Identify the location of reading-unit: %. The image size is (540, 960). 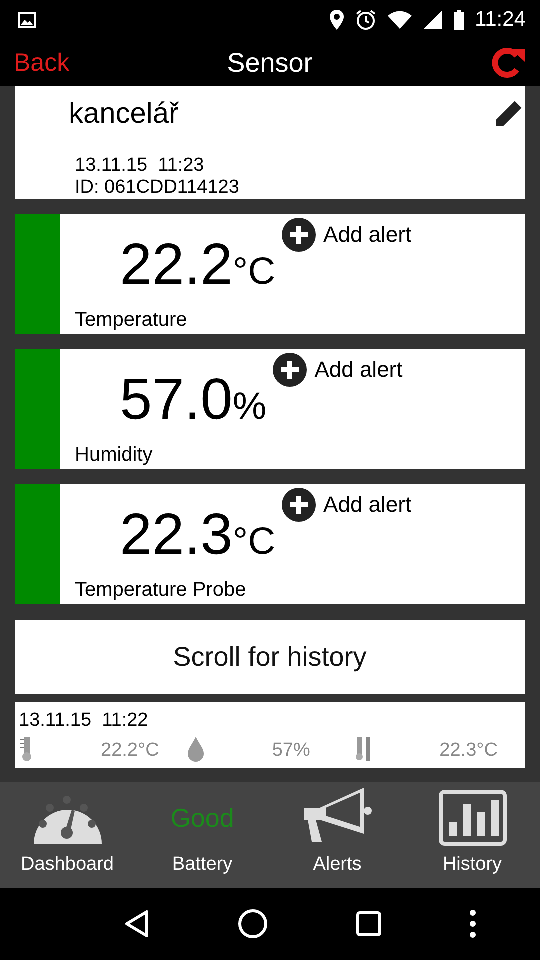
(249, 407).